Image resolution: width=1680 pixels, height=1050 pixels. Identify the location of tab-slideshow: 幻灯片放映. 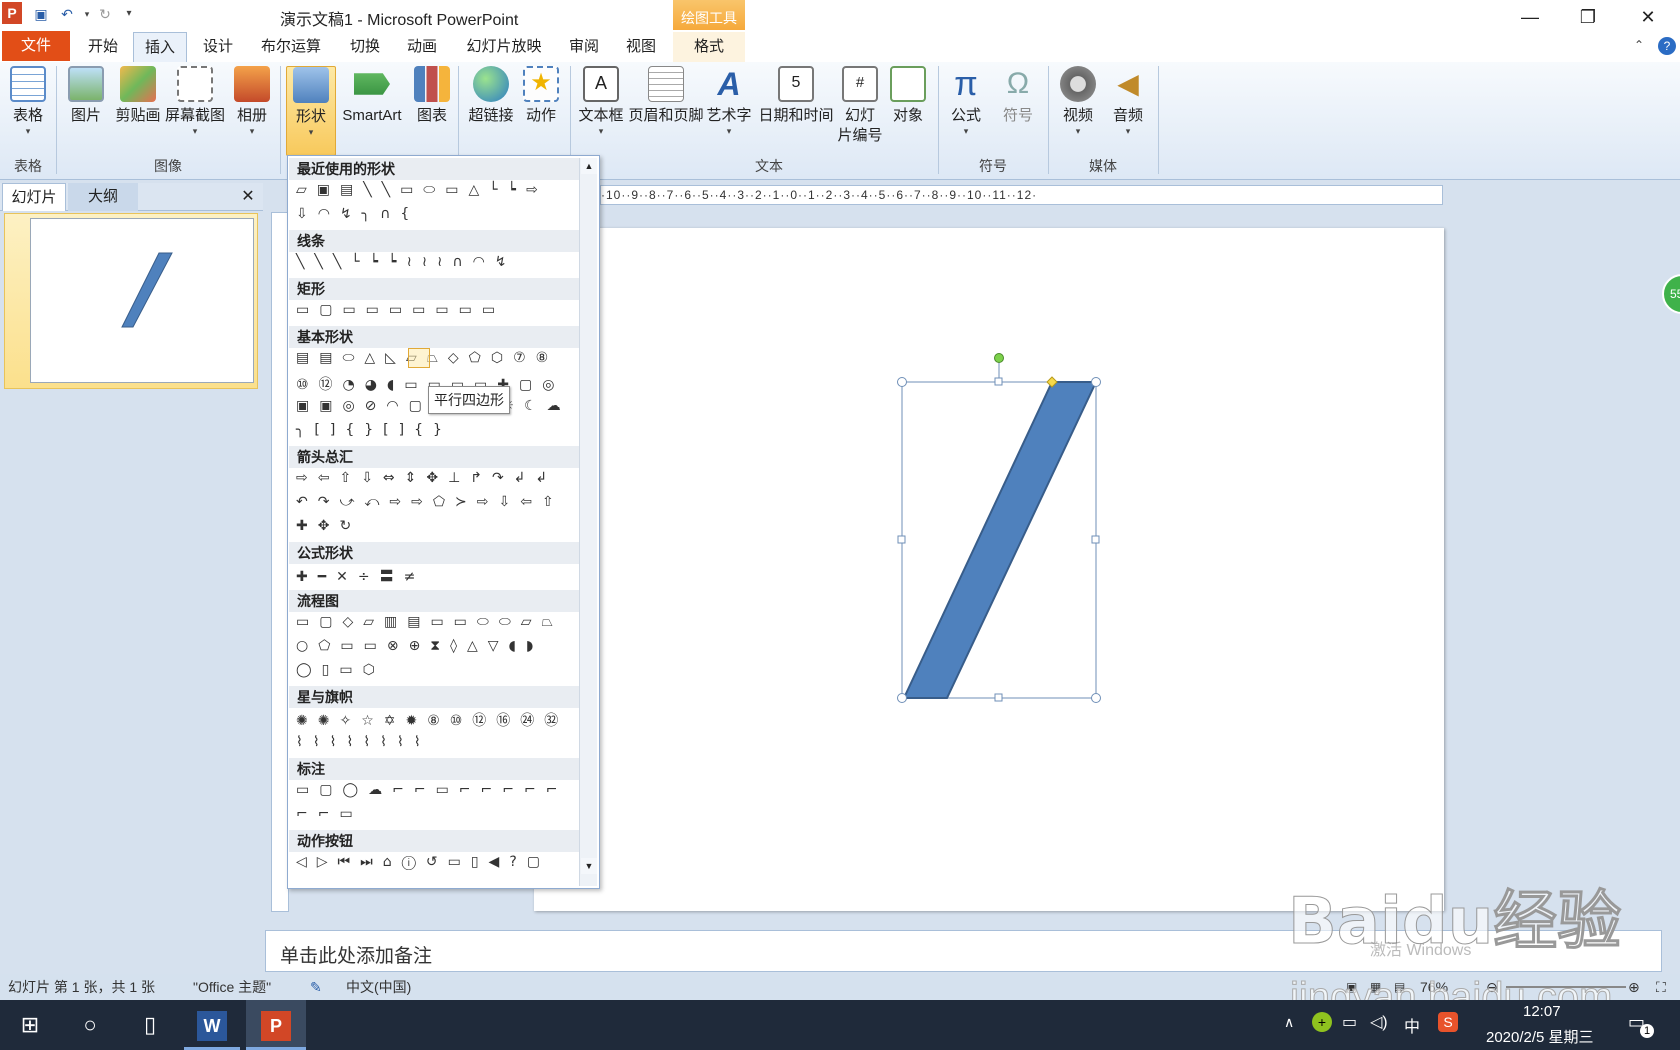
(504, 47).